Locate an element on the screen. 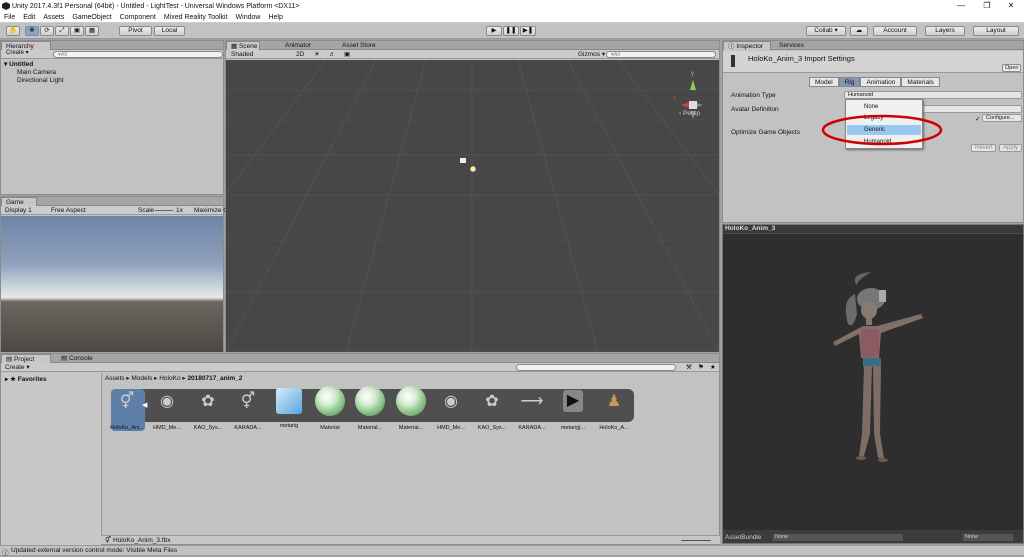 The height and width of the screenshot is (557, 1024). menu-mrtk: Mixed Reality Toolkit is located at coordinates (196, 17).